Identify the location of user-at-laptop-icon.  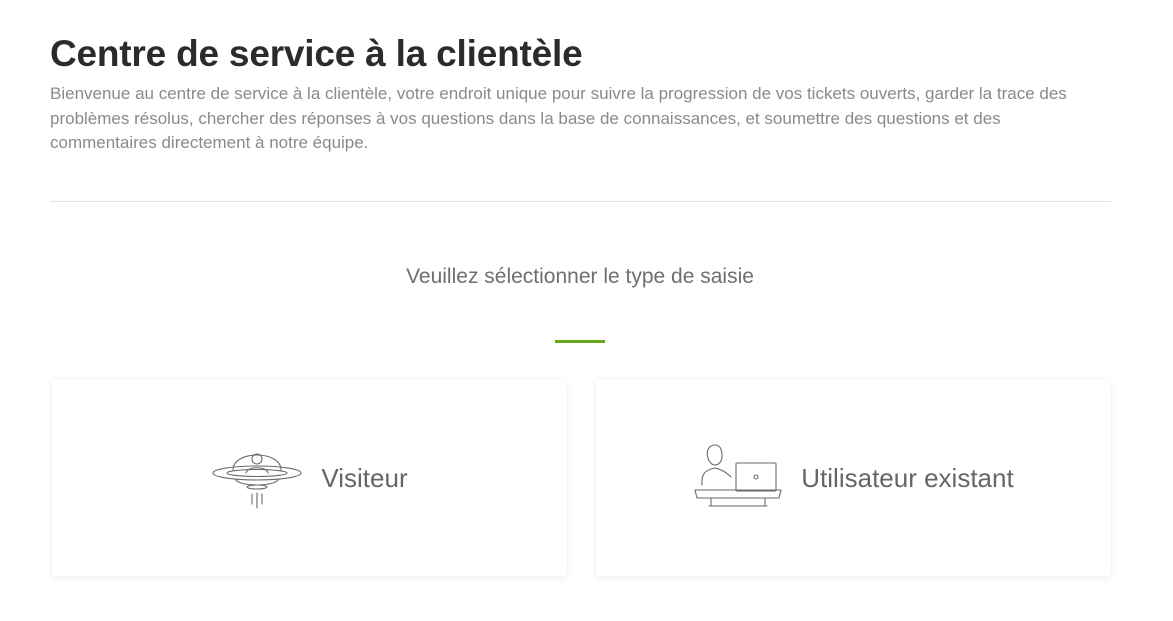
(738, 475).